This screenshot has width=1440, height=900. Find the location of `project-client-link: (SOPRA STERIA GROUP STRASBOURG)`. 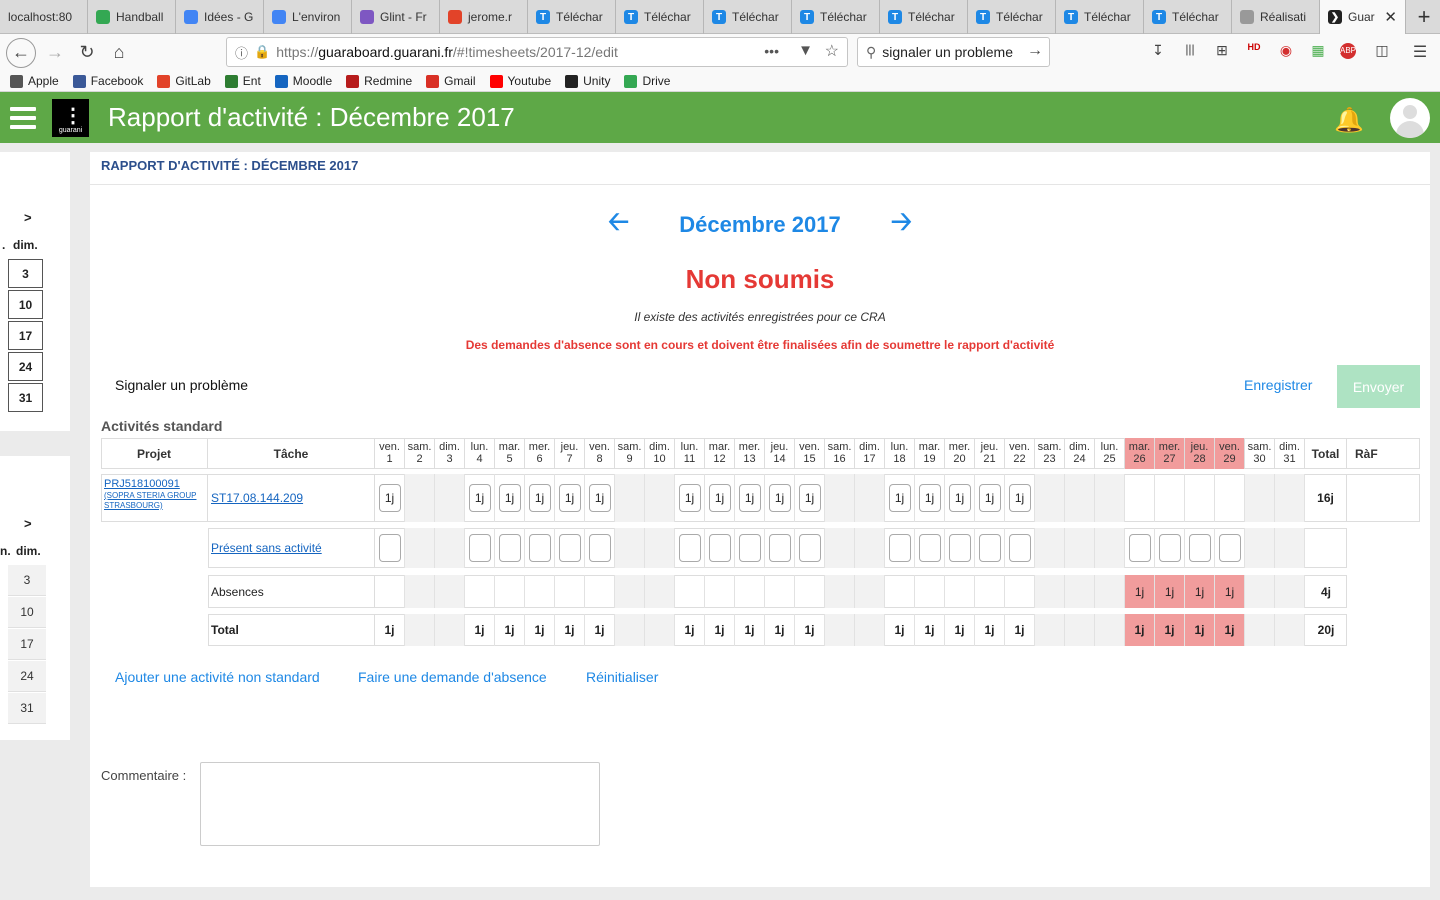

project-client-link: (SOPRA STERIA GROUP STRASBOURG) is located at coordinates (155, 501).